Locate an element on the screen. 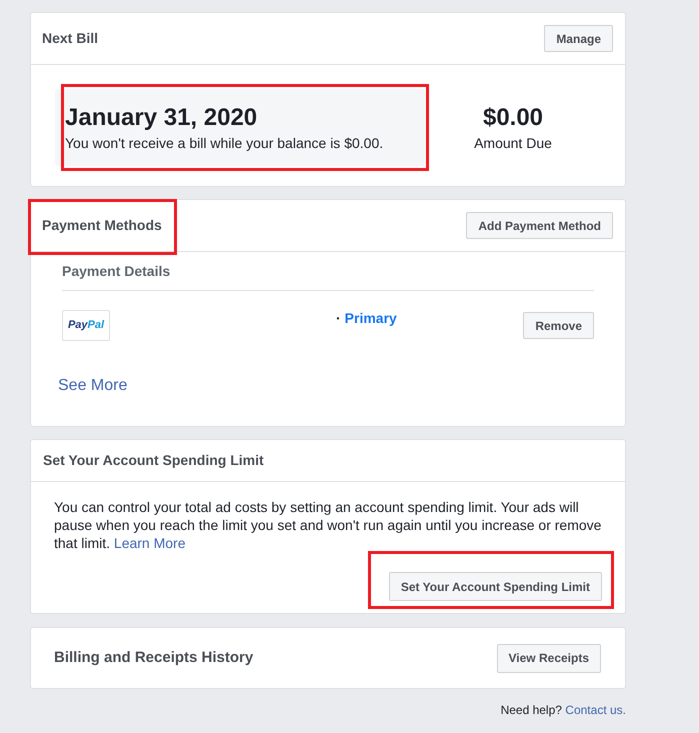 This screenshot has width=699, height=733. learn-more-link: Learn More is located at coordinates (150, 543).